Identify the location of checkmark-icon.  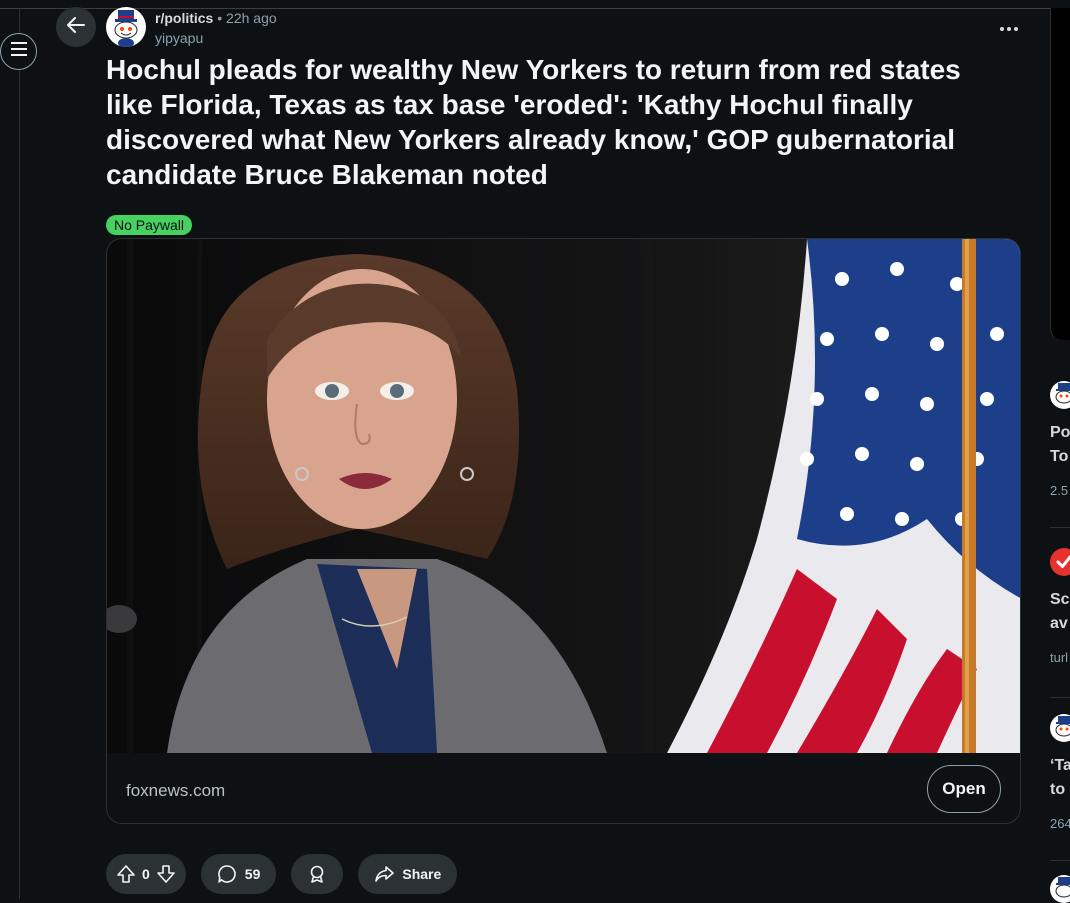
(1060, 562).